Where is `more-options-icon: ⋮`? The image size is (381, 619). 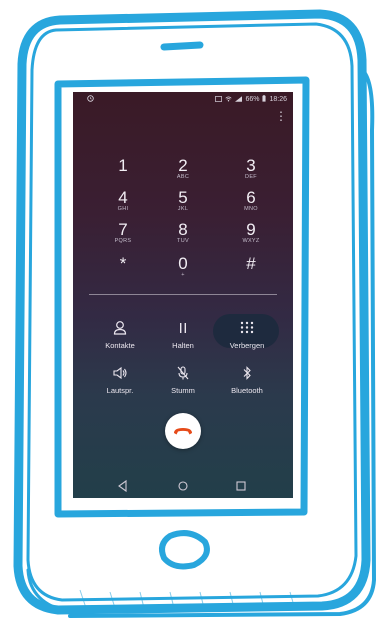 more-options-icon: ⋮ is located at coordinates (281, 116).